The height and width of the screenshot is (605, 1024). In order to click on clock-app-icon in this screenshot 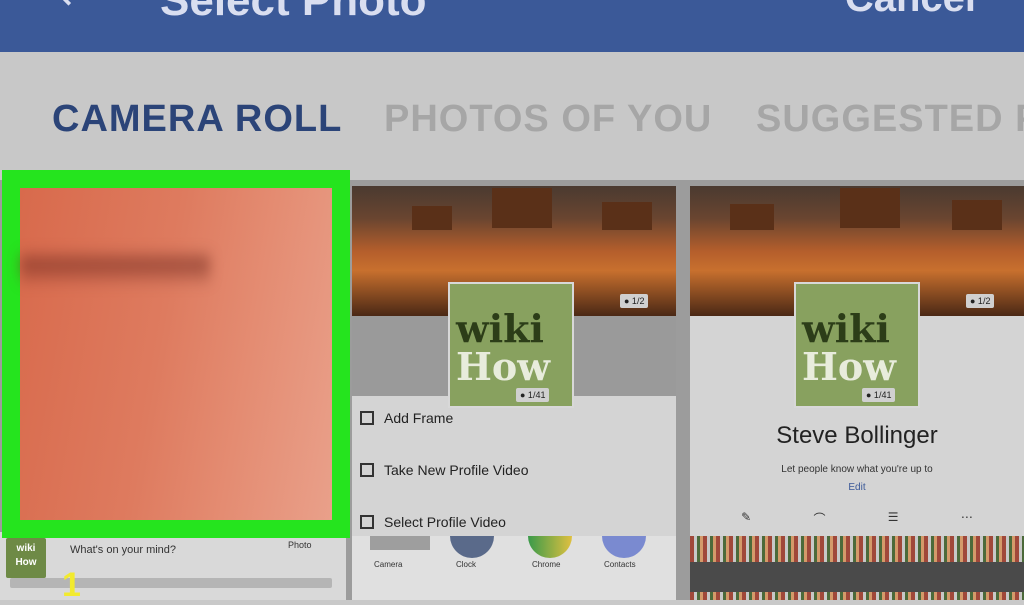, I will do `click(472, 547)`.